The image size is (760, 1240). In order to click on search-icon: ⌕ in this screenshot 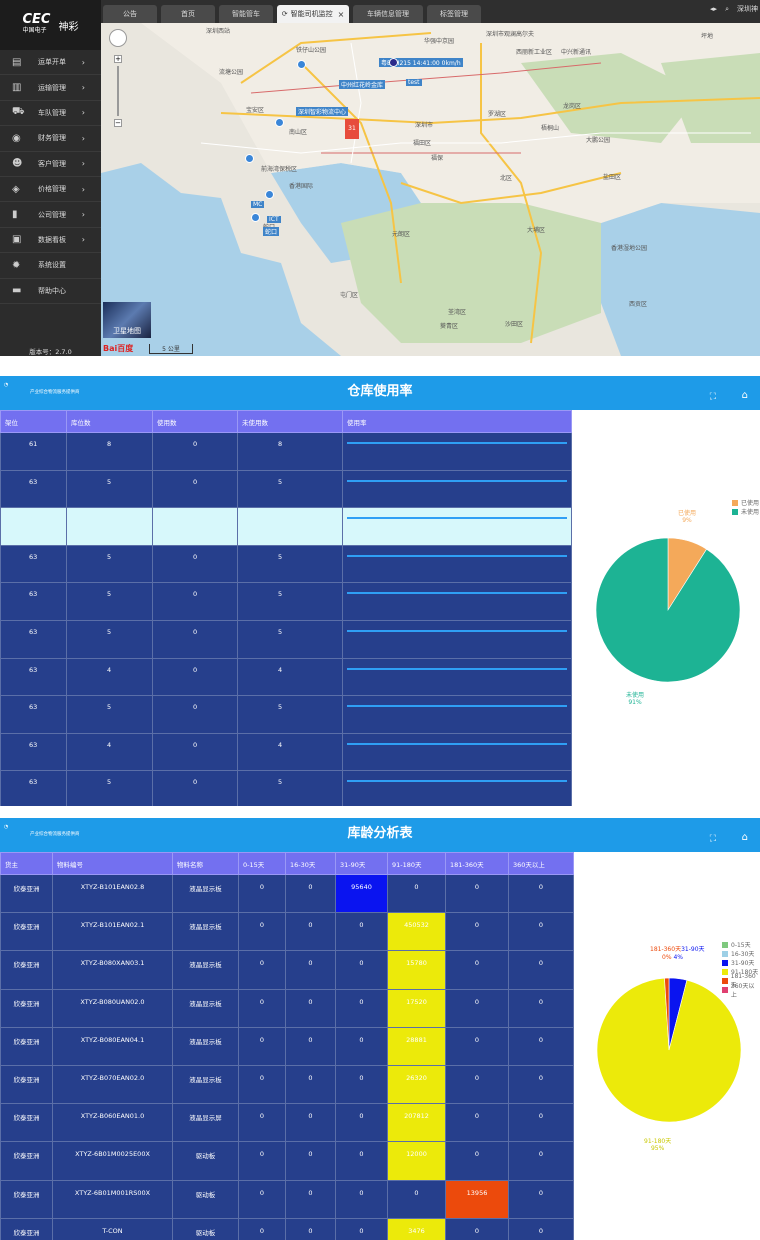, I will do `click(727, 9)`.